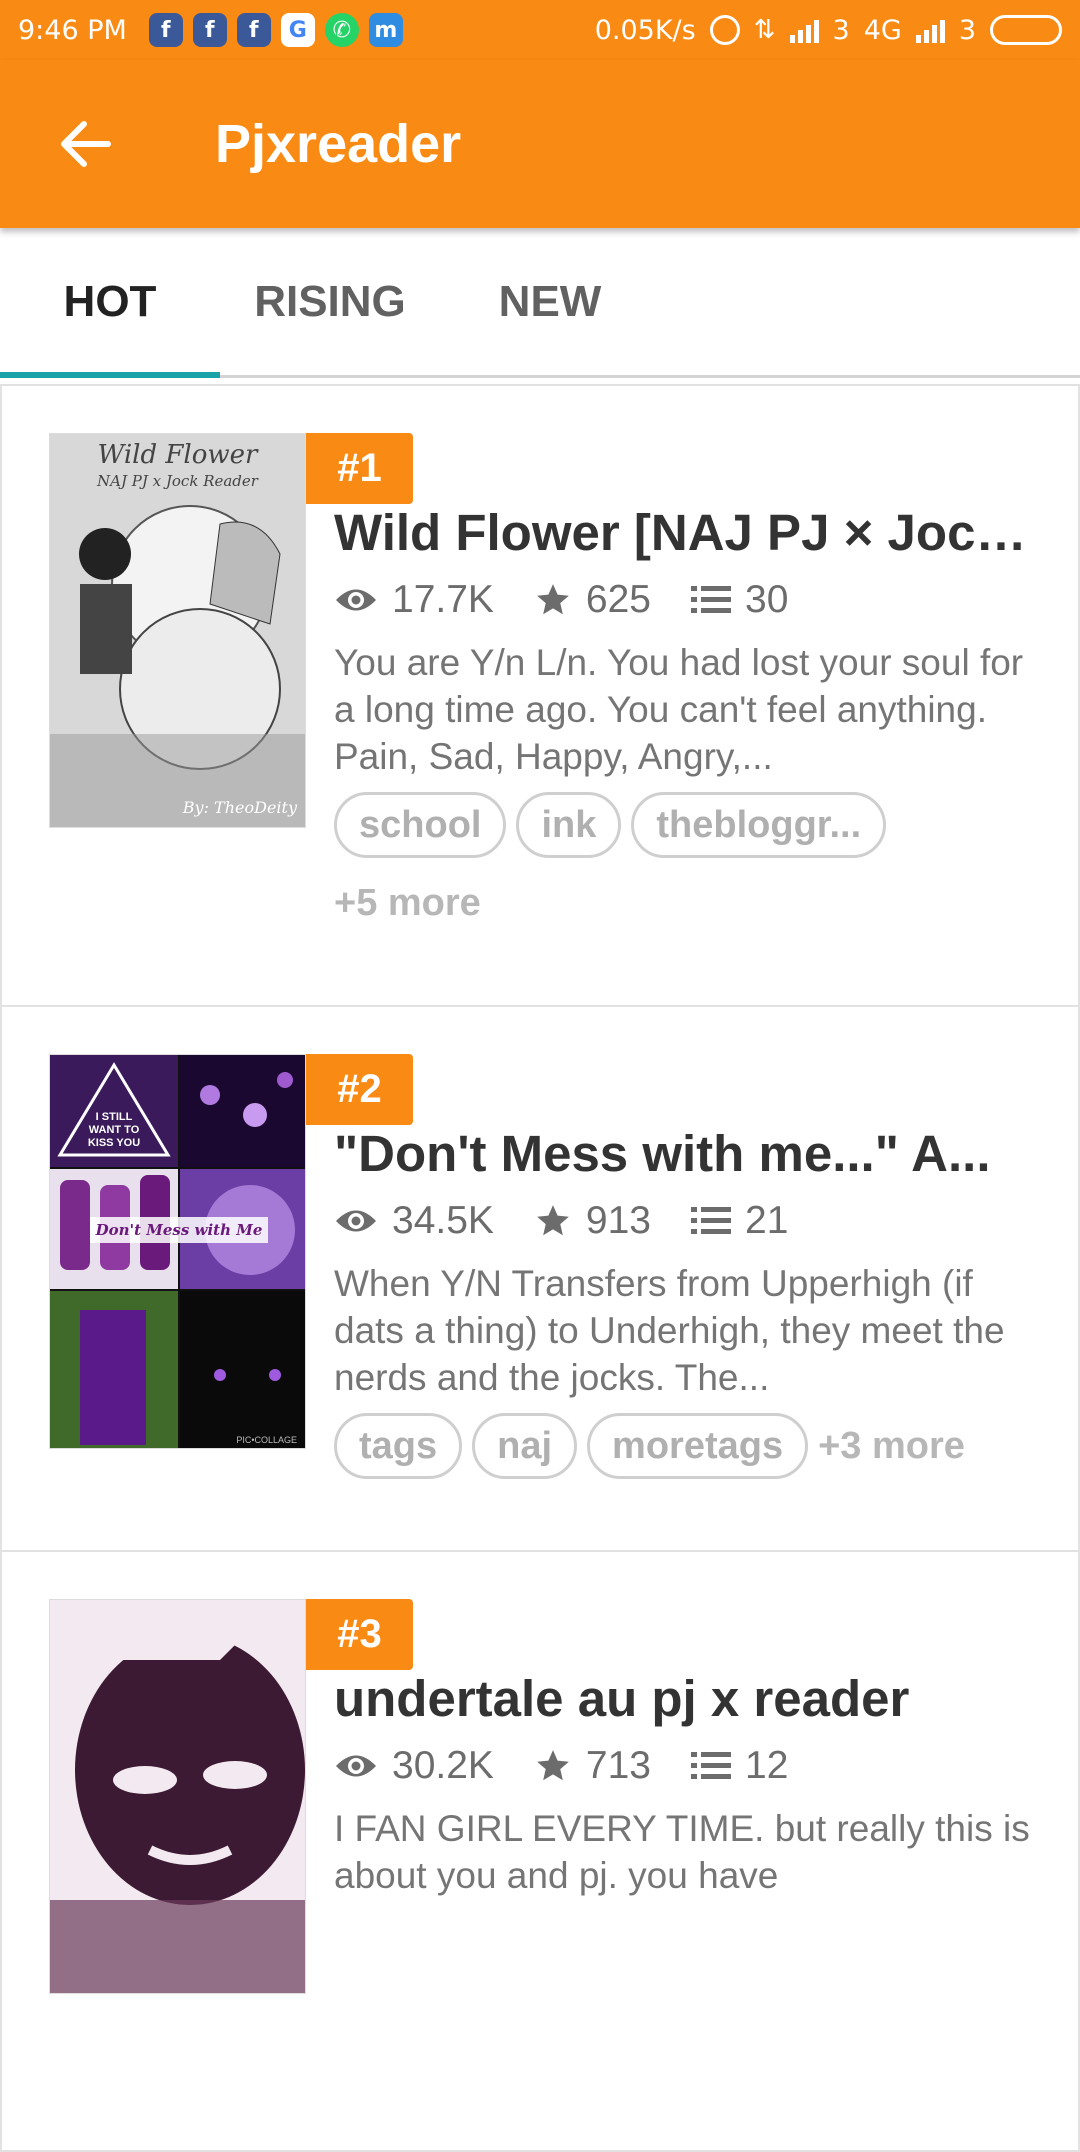 The height and width of the screenshot is (2152, 1080). I want to click on tab-new: NEW, so click(550, 301).